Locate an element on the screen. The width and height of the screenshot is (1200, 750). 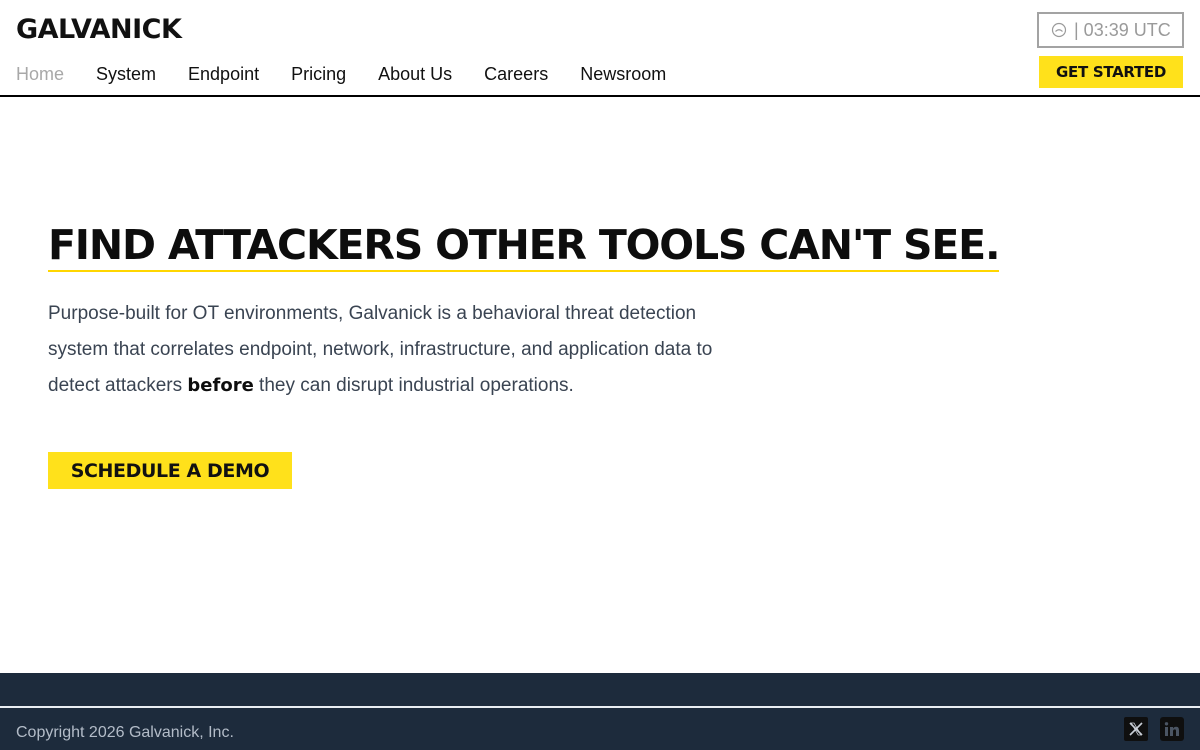
schedule-demo-button: SCHEDULE A DEMO is located at coordinates (170, 470).